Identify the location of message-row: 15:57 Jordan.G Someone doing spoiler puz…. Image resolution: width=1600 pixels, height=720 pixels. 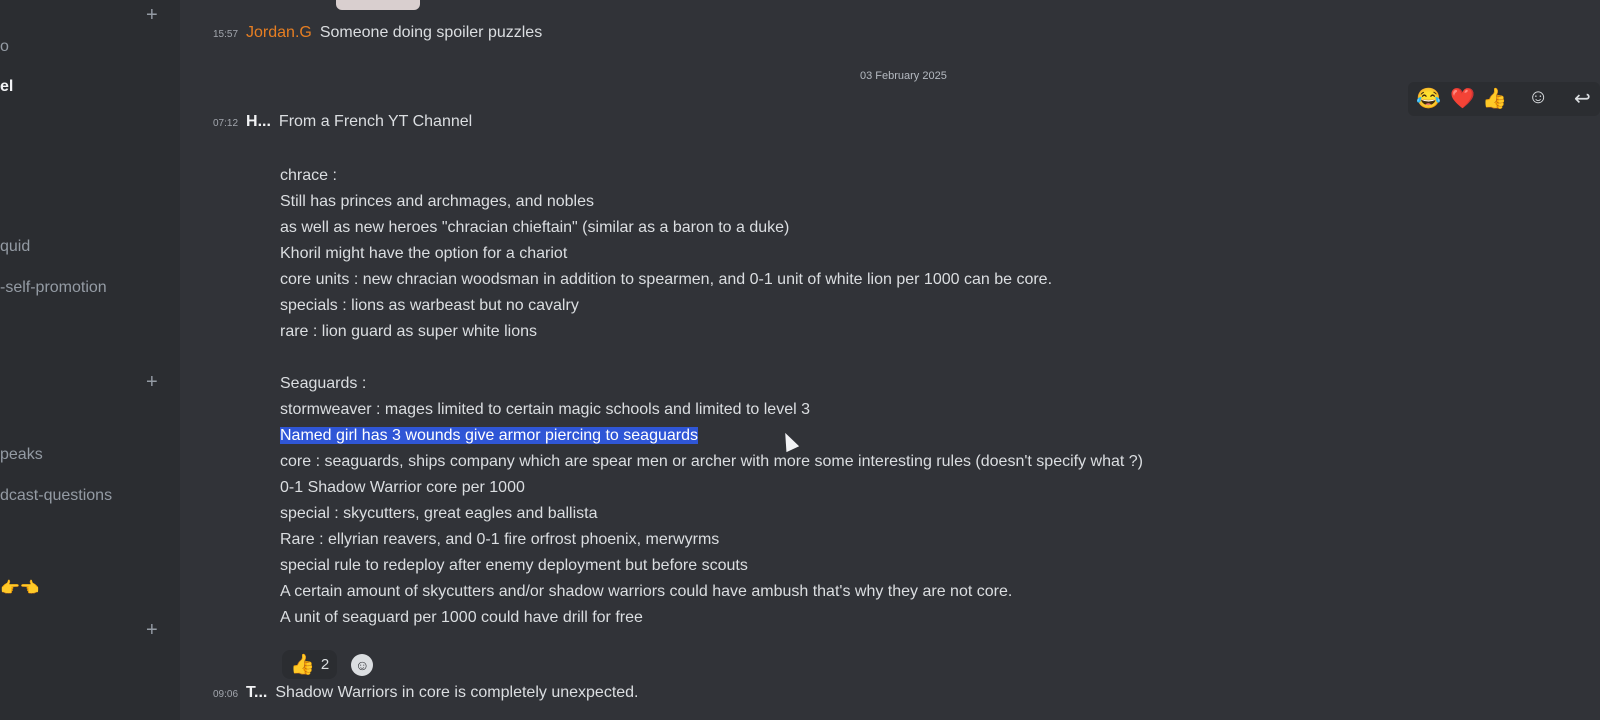
(377, 33).